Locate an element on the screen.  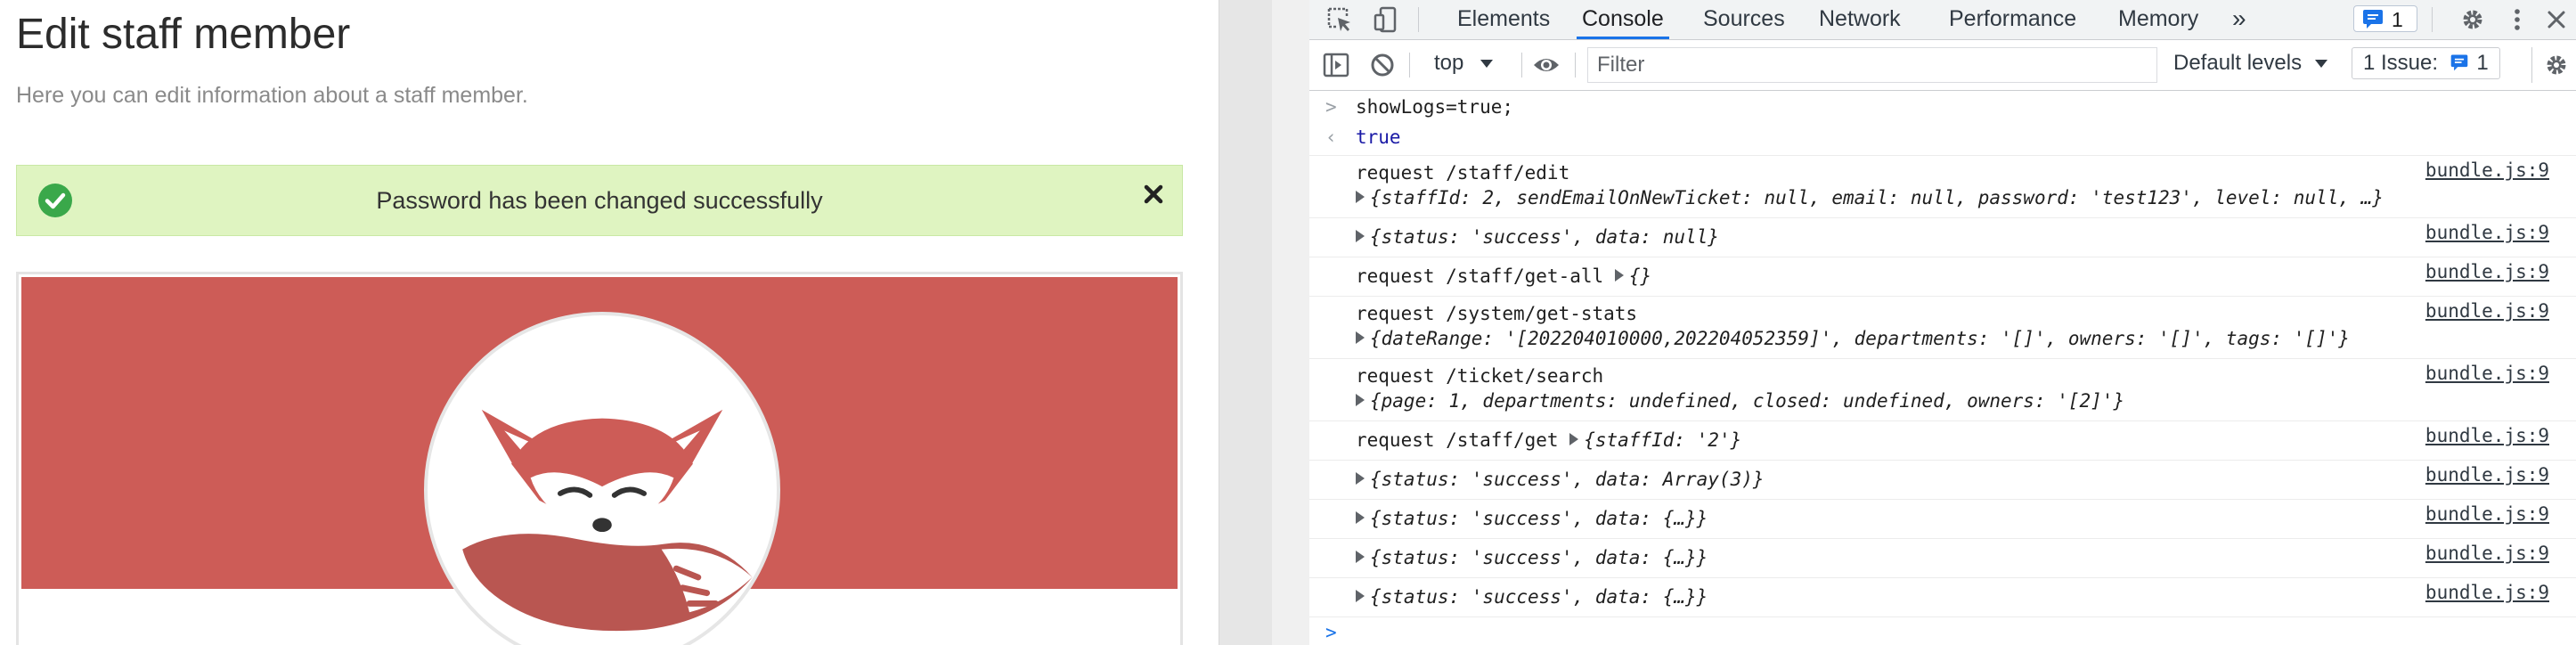
messages-count: 1 is located at coordinates (2398, 19).